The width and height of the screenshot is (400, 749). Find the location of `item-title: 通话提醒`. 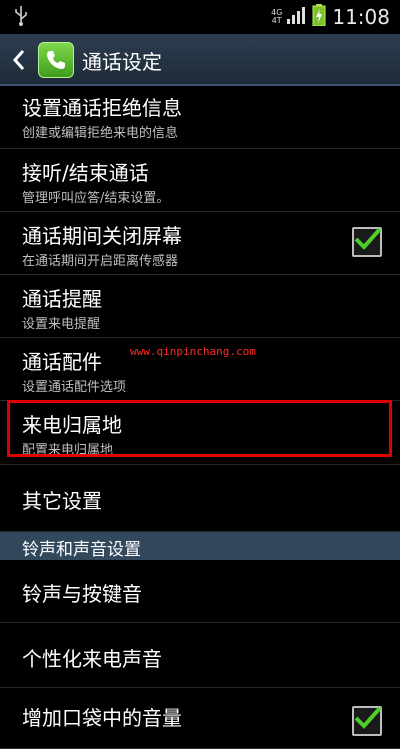

item-title: 通话提醒 is located at coordinates (62, 299).